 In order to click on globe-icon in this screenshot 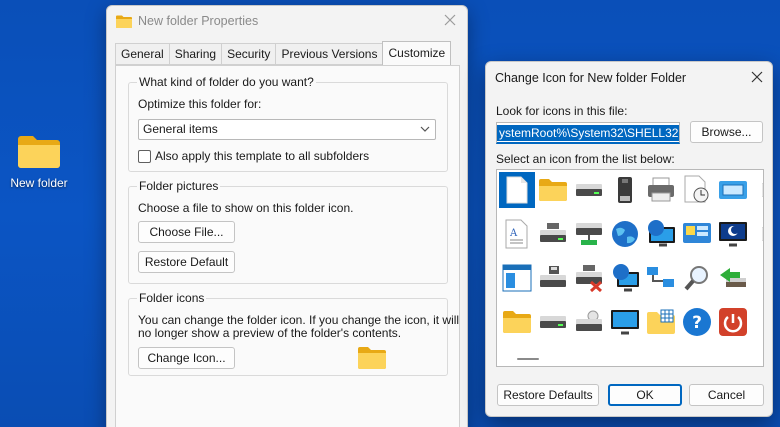, I will do `click(625, 234)`.